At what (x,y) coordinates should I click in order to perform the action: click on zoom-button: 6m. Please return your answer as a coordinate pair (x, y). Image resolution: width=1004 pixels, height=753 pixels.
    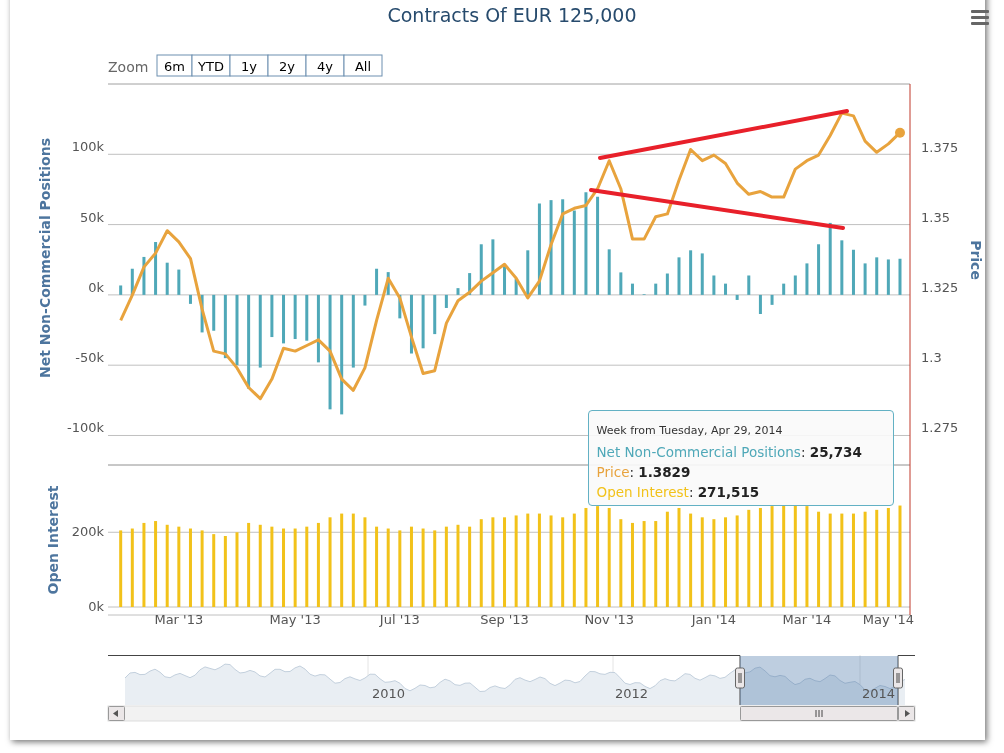
    Looking at the image, I should click on (174, 65).